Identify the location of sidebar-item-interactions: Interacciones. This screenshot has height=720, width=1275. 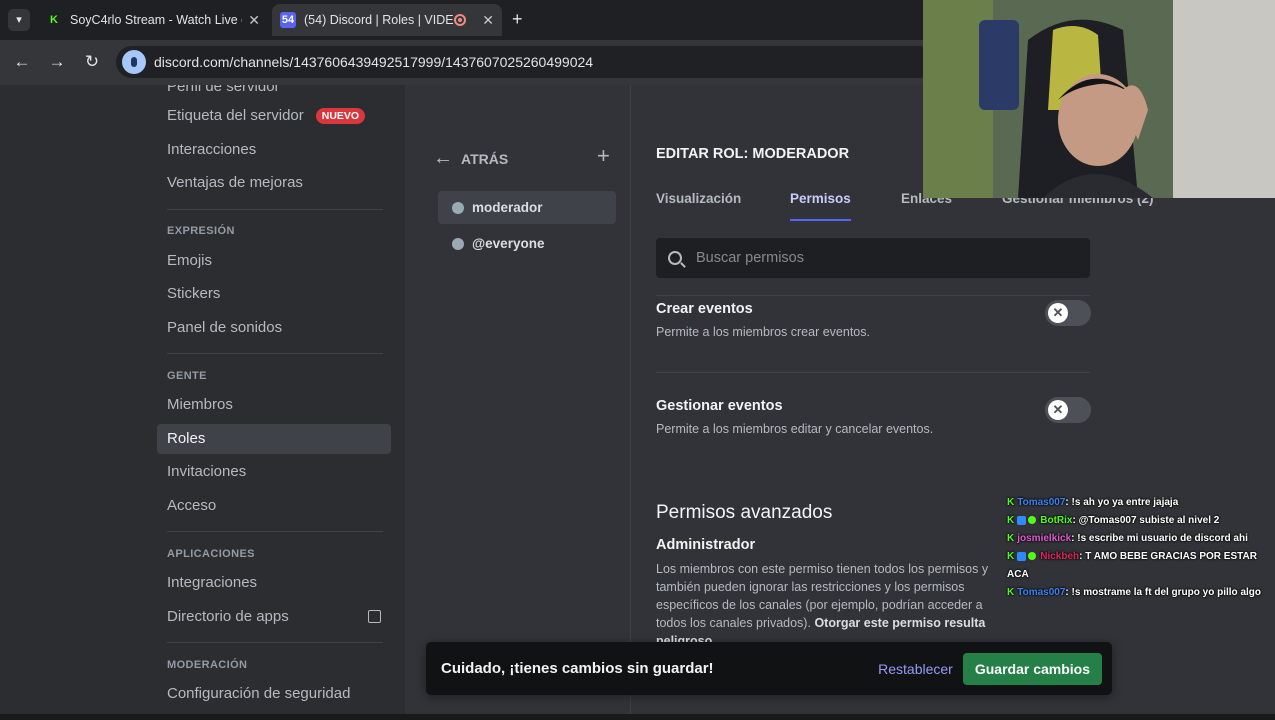
(274, 150).